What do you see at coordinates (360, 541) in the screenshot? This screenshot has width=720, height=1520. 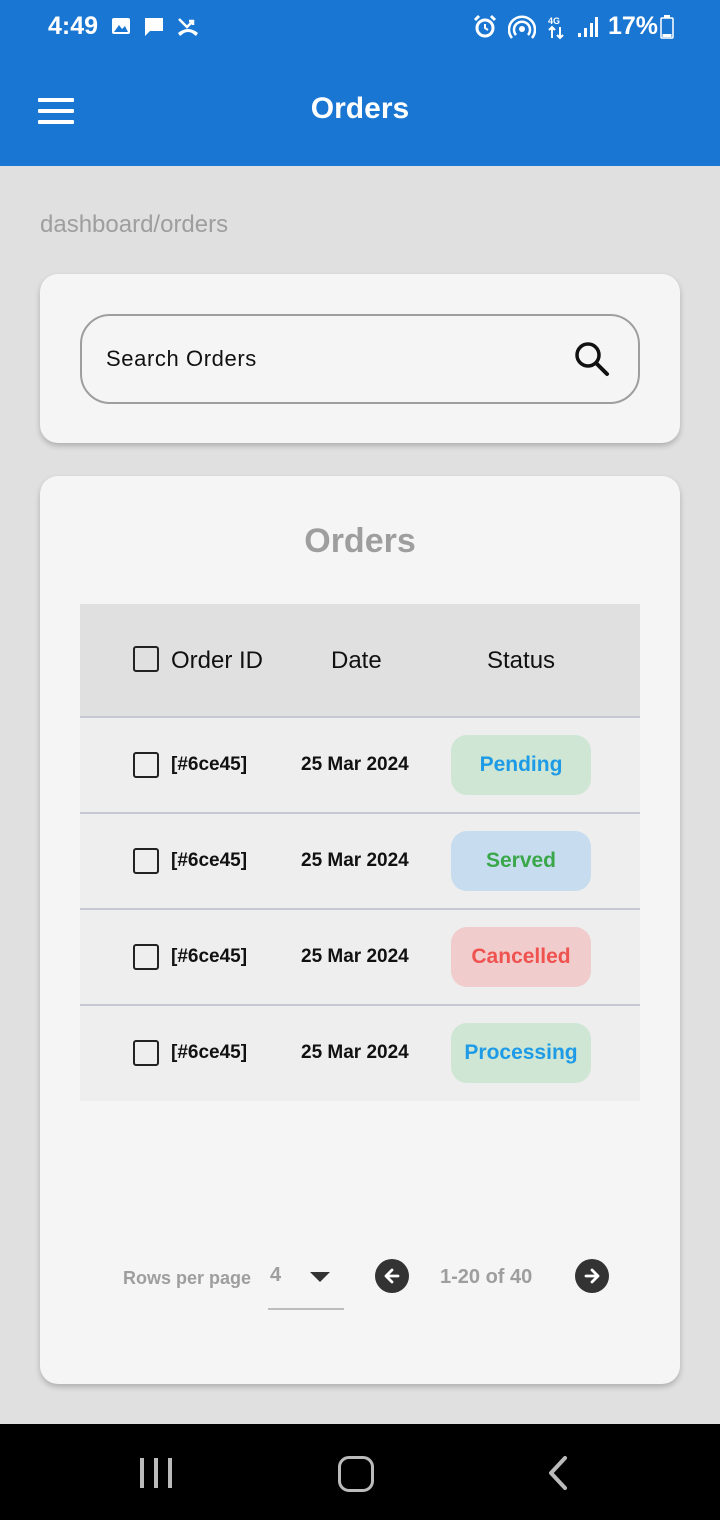 I see `orders-table-title: Orders` at bounding box center [360, 541].